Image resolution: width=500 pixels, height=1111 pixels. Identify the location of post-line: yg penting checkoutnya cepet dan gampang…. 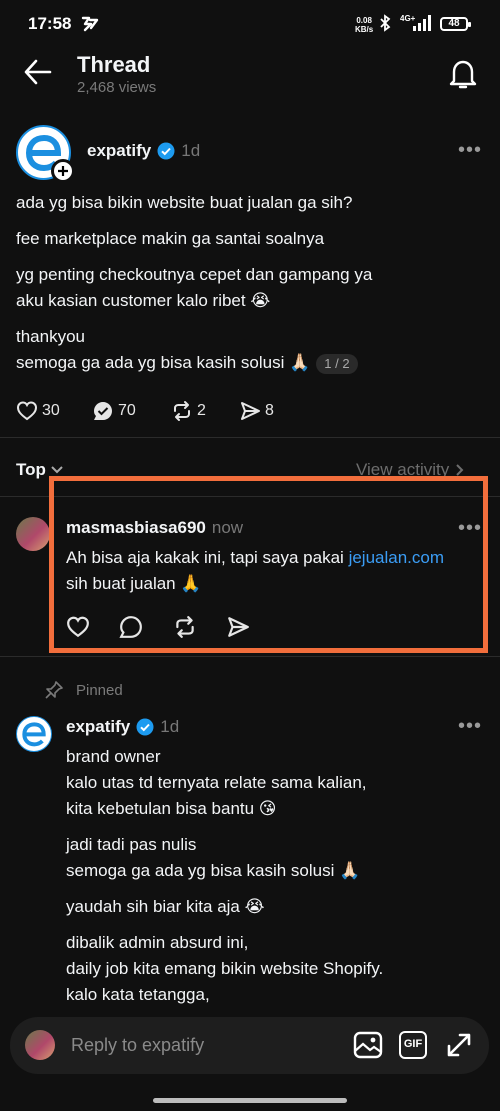
(194, 274).